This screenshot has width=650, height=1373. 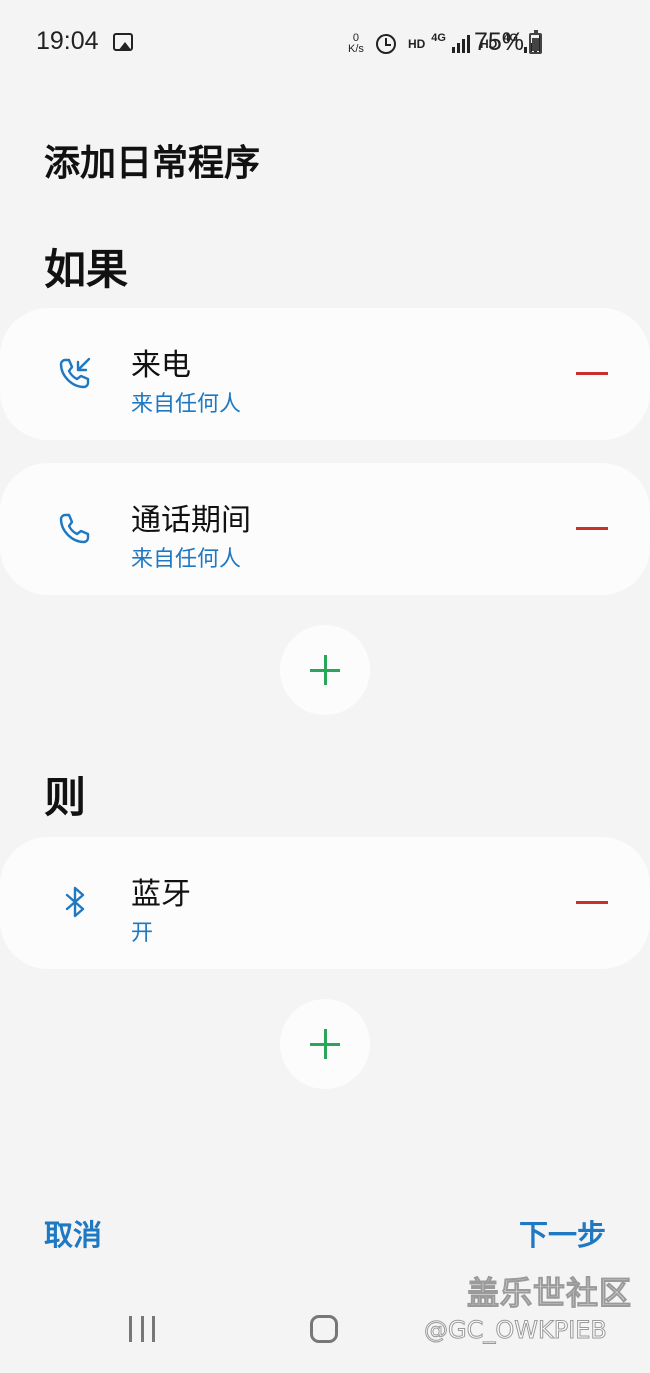 What do you see at coordinates (123, 42) in the screenshot?
I see `gallery-notification-icon` at bounding box center [123, 42].